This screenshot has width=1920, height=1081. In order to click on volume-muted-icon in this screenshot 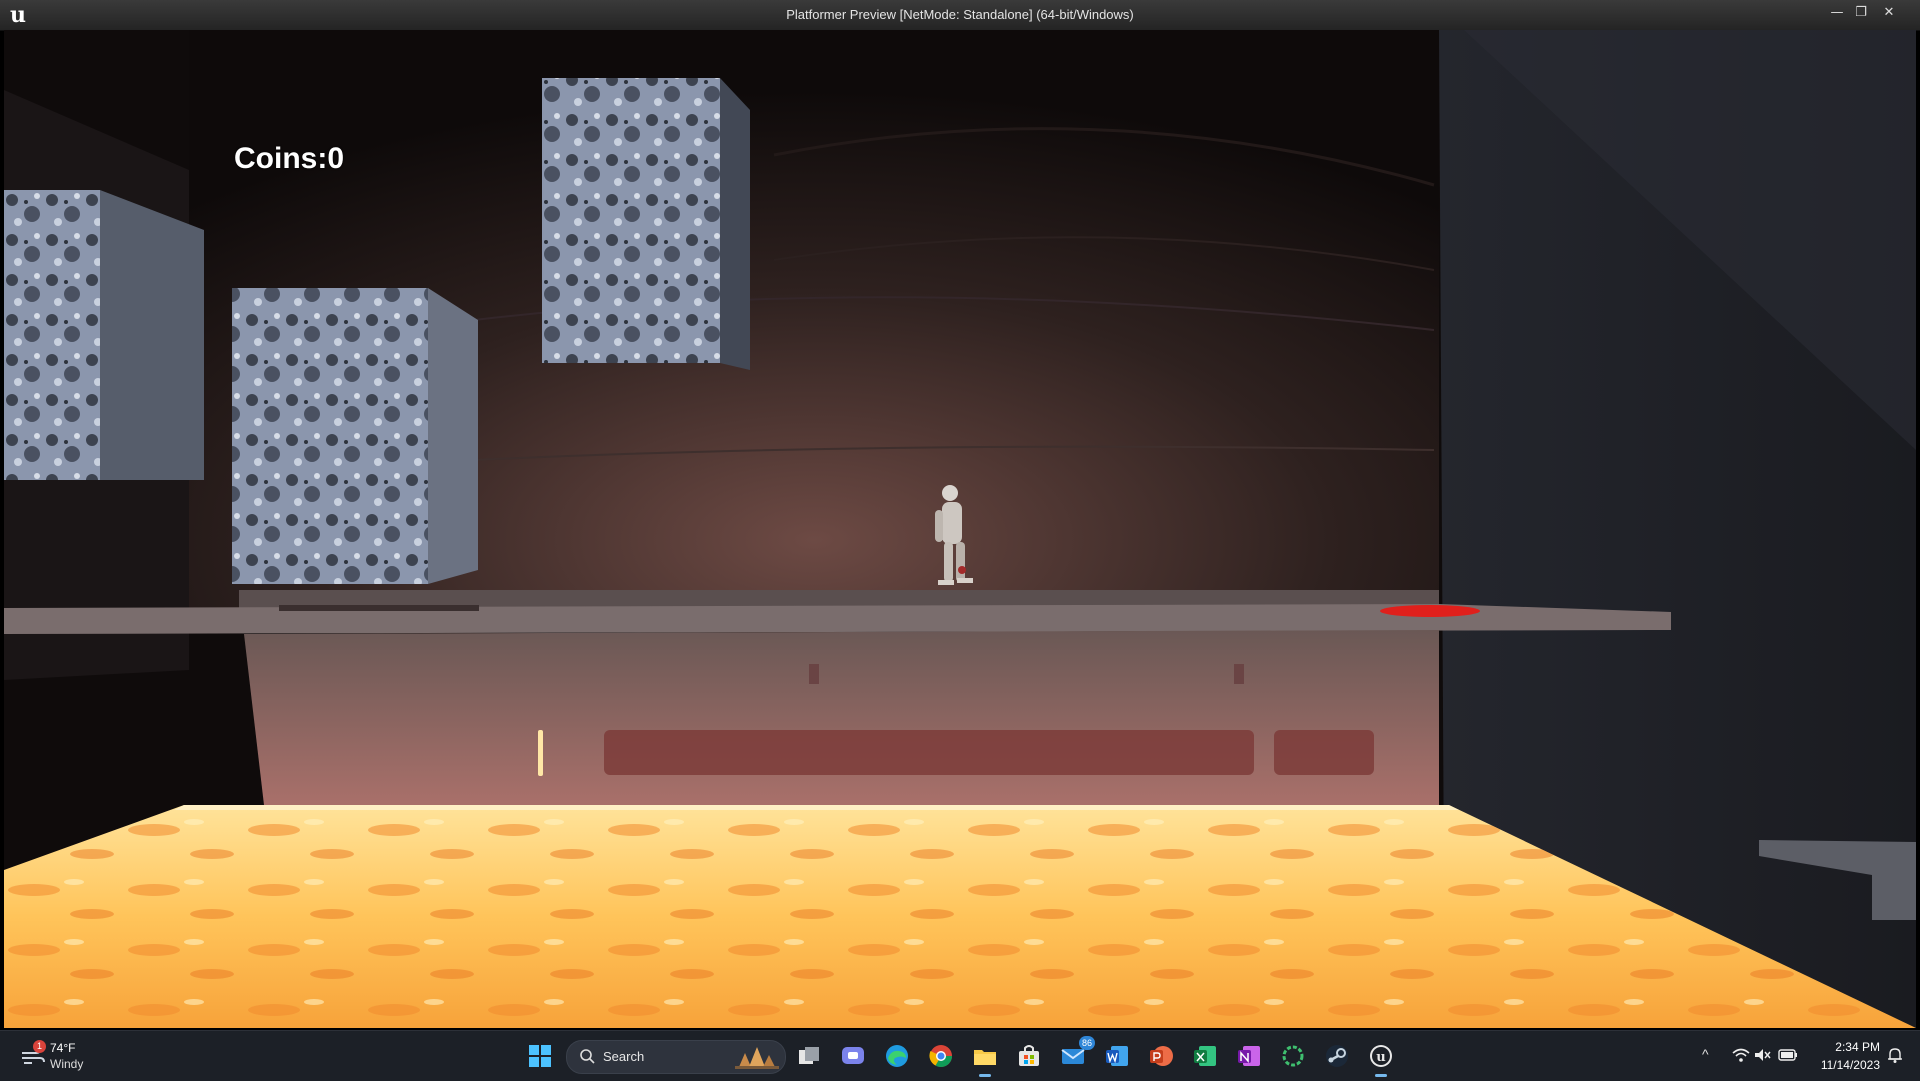, I will do `click(1763, 1055)`.